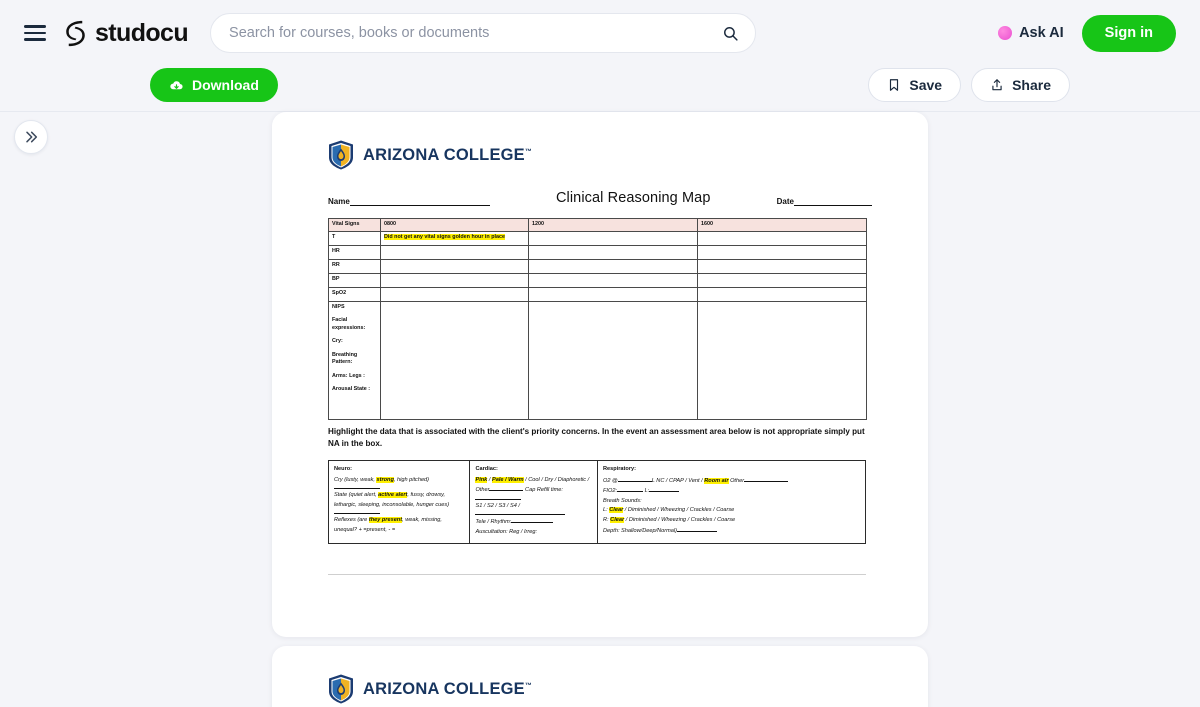 This screenshot has width=1200, height=707. What do you see at coordinates (832, 201) in the screenshot?
I see `date-blank-line` at bounding box center [832, 201].